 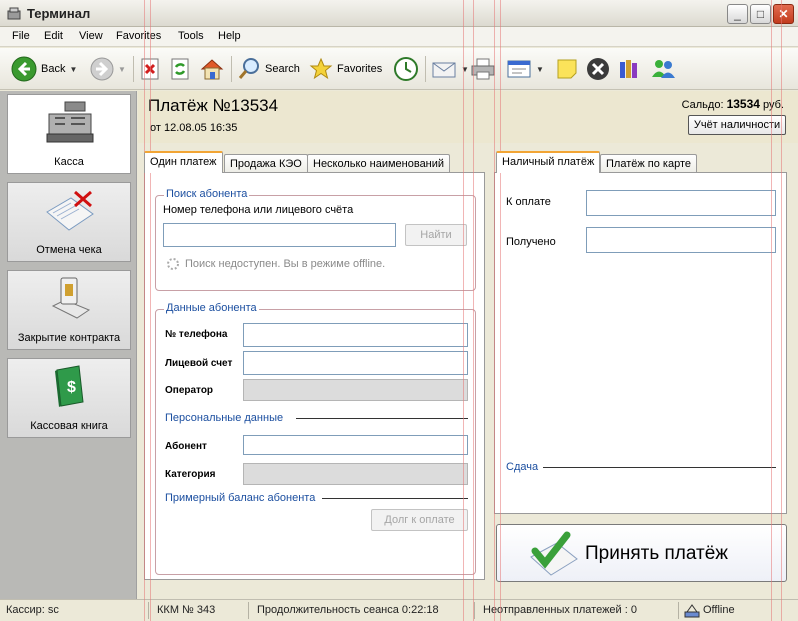 What do you see at coordinates (641, 553) in the screenshot?
I see `accept-payment-button: Принять платёж` at bounding box center [641, 553].